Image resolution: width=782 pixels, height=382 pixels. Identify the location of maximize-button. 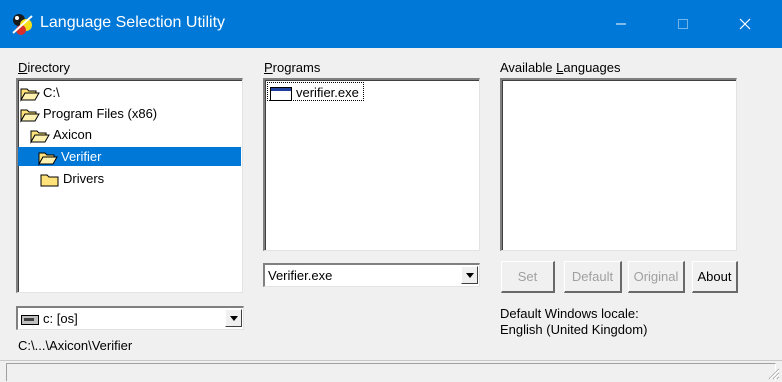
(683, 24).